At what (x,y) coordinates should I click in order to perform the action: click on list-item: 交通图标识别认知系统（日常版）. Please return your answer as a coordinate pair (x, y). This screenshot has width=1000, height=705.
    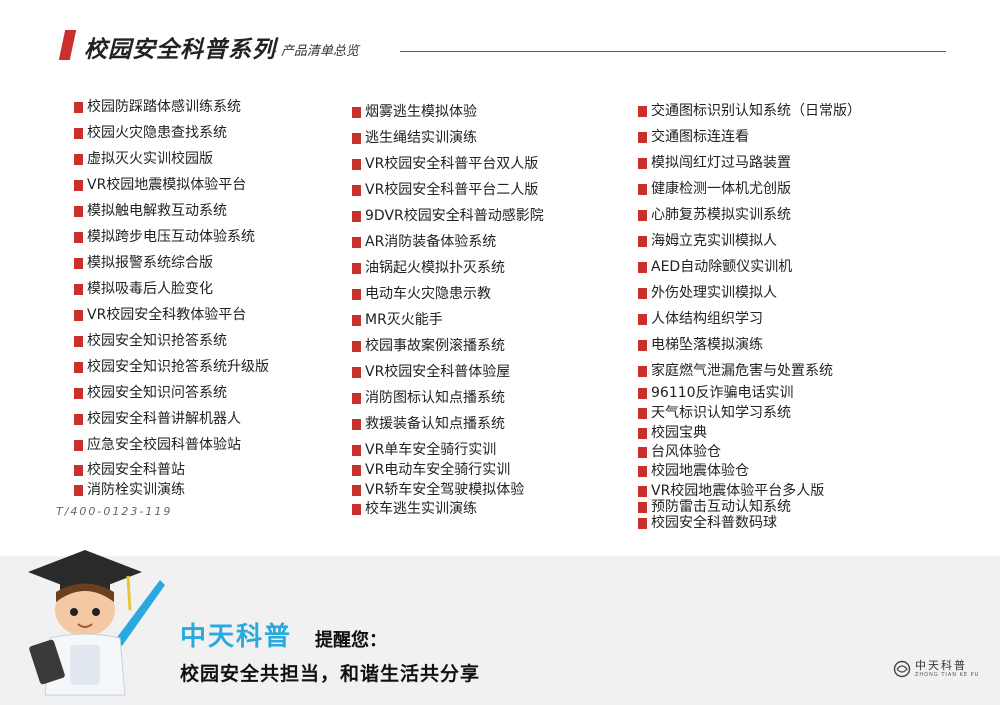
    Looking at the image, I should click on (749, 111).